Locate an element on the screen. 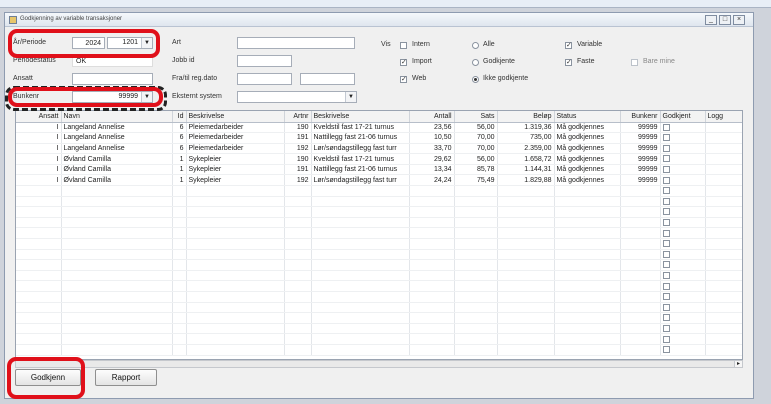  godkjente-radio is located at coordinates (475, 62).